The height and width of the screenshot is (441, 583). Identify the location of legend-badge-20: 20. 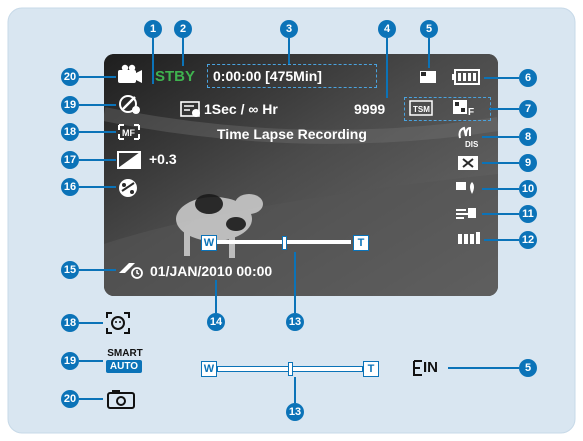
(70, 399).